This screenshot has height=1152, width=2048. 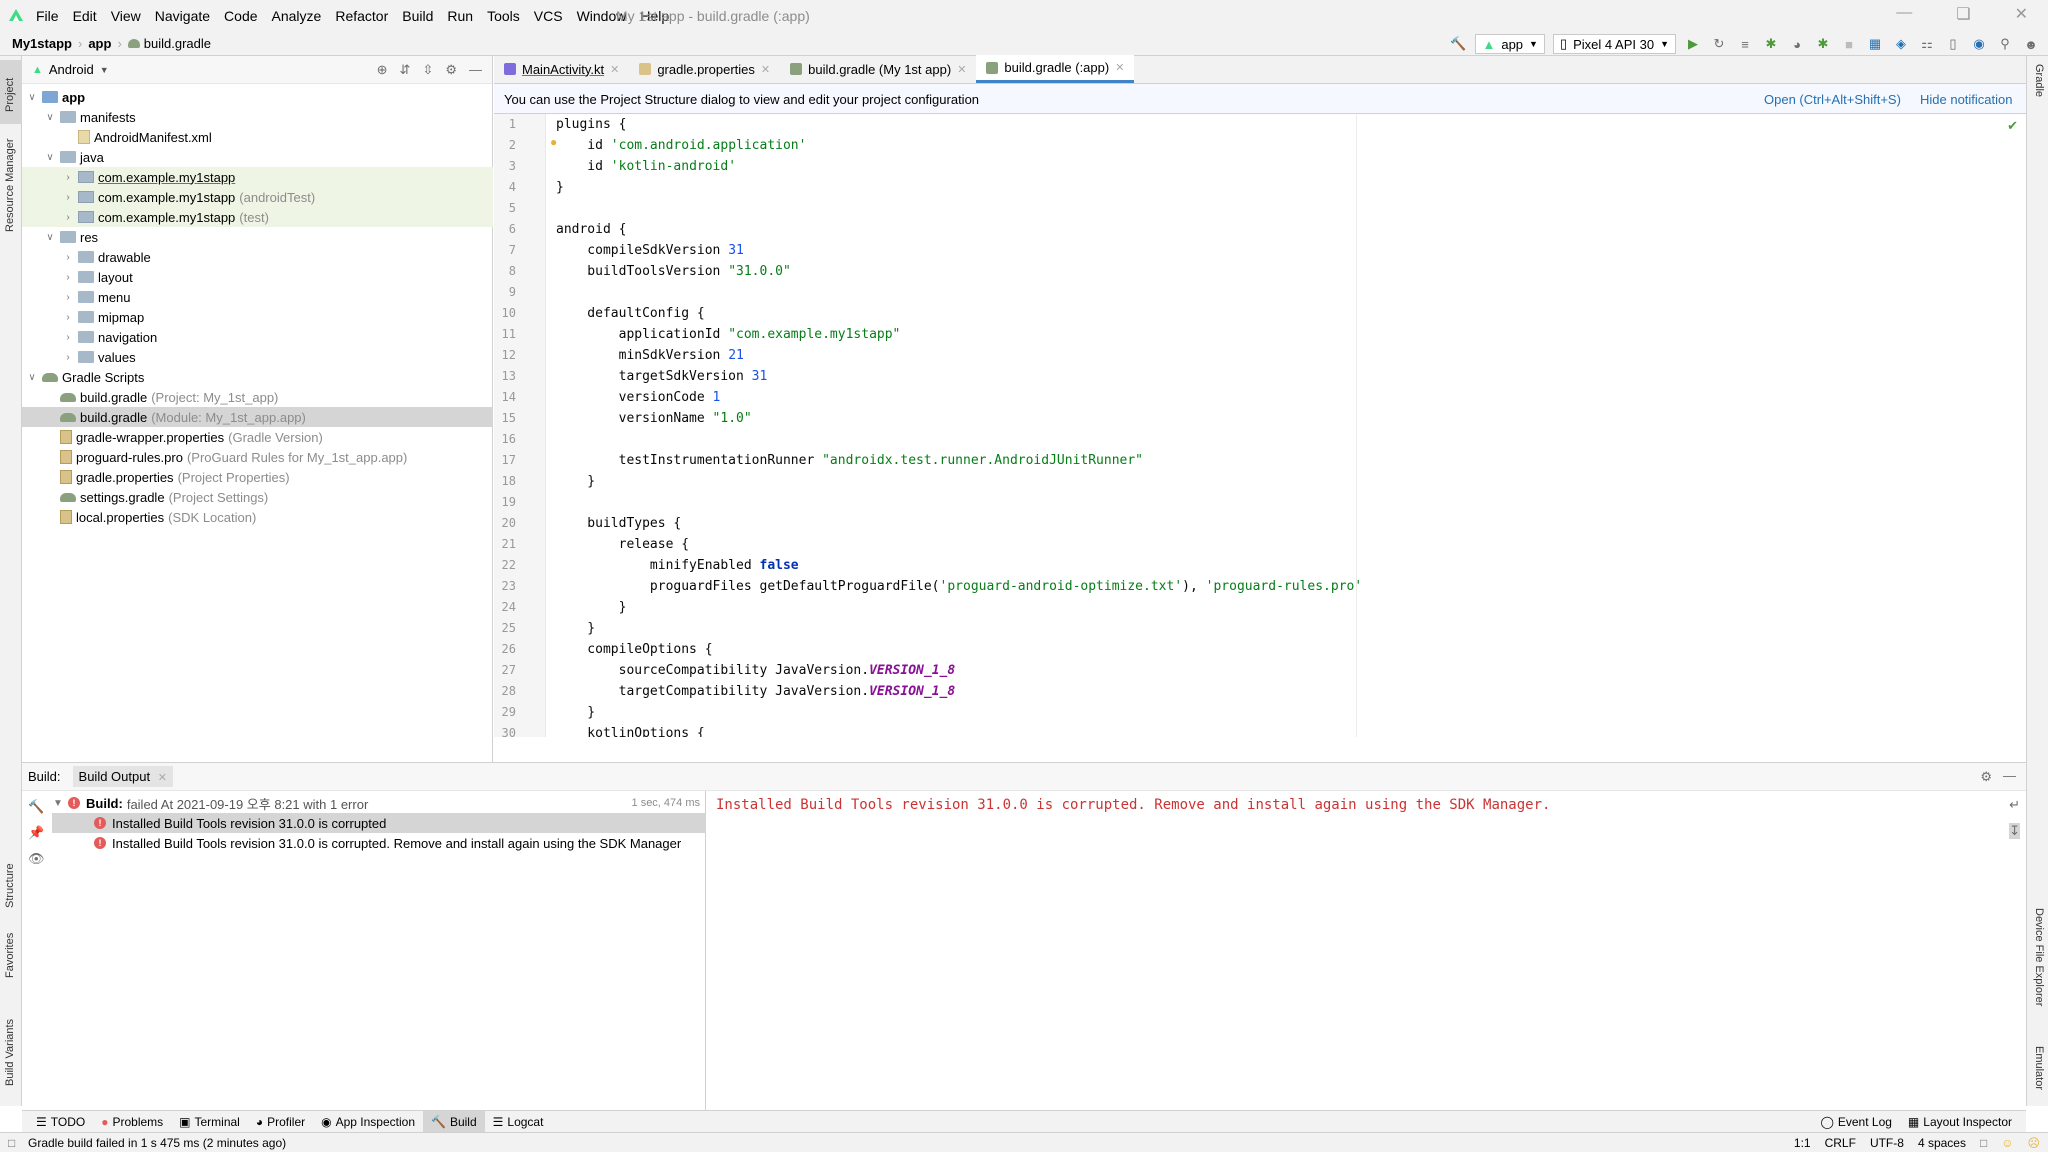 What do you see at coordinates (2031, 44) in the screenshot?
I see `account-icon: ☻` at bounding box center [2031, 44].